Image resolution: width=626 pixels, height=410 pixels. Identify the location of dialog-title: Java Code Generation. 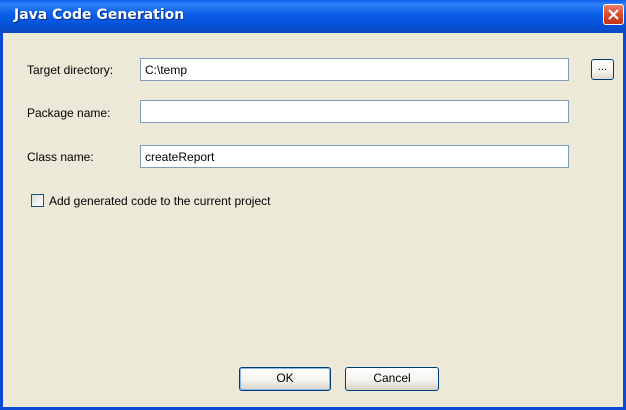
(99, 15).